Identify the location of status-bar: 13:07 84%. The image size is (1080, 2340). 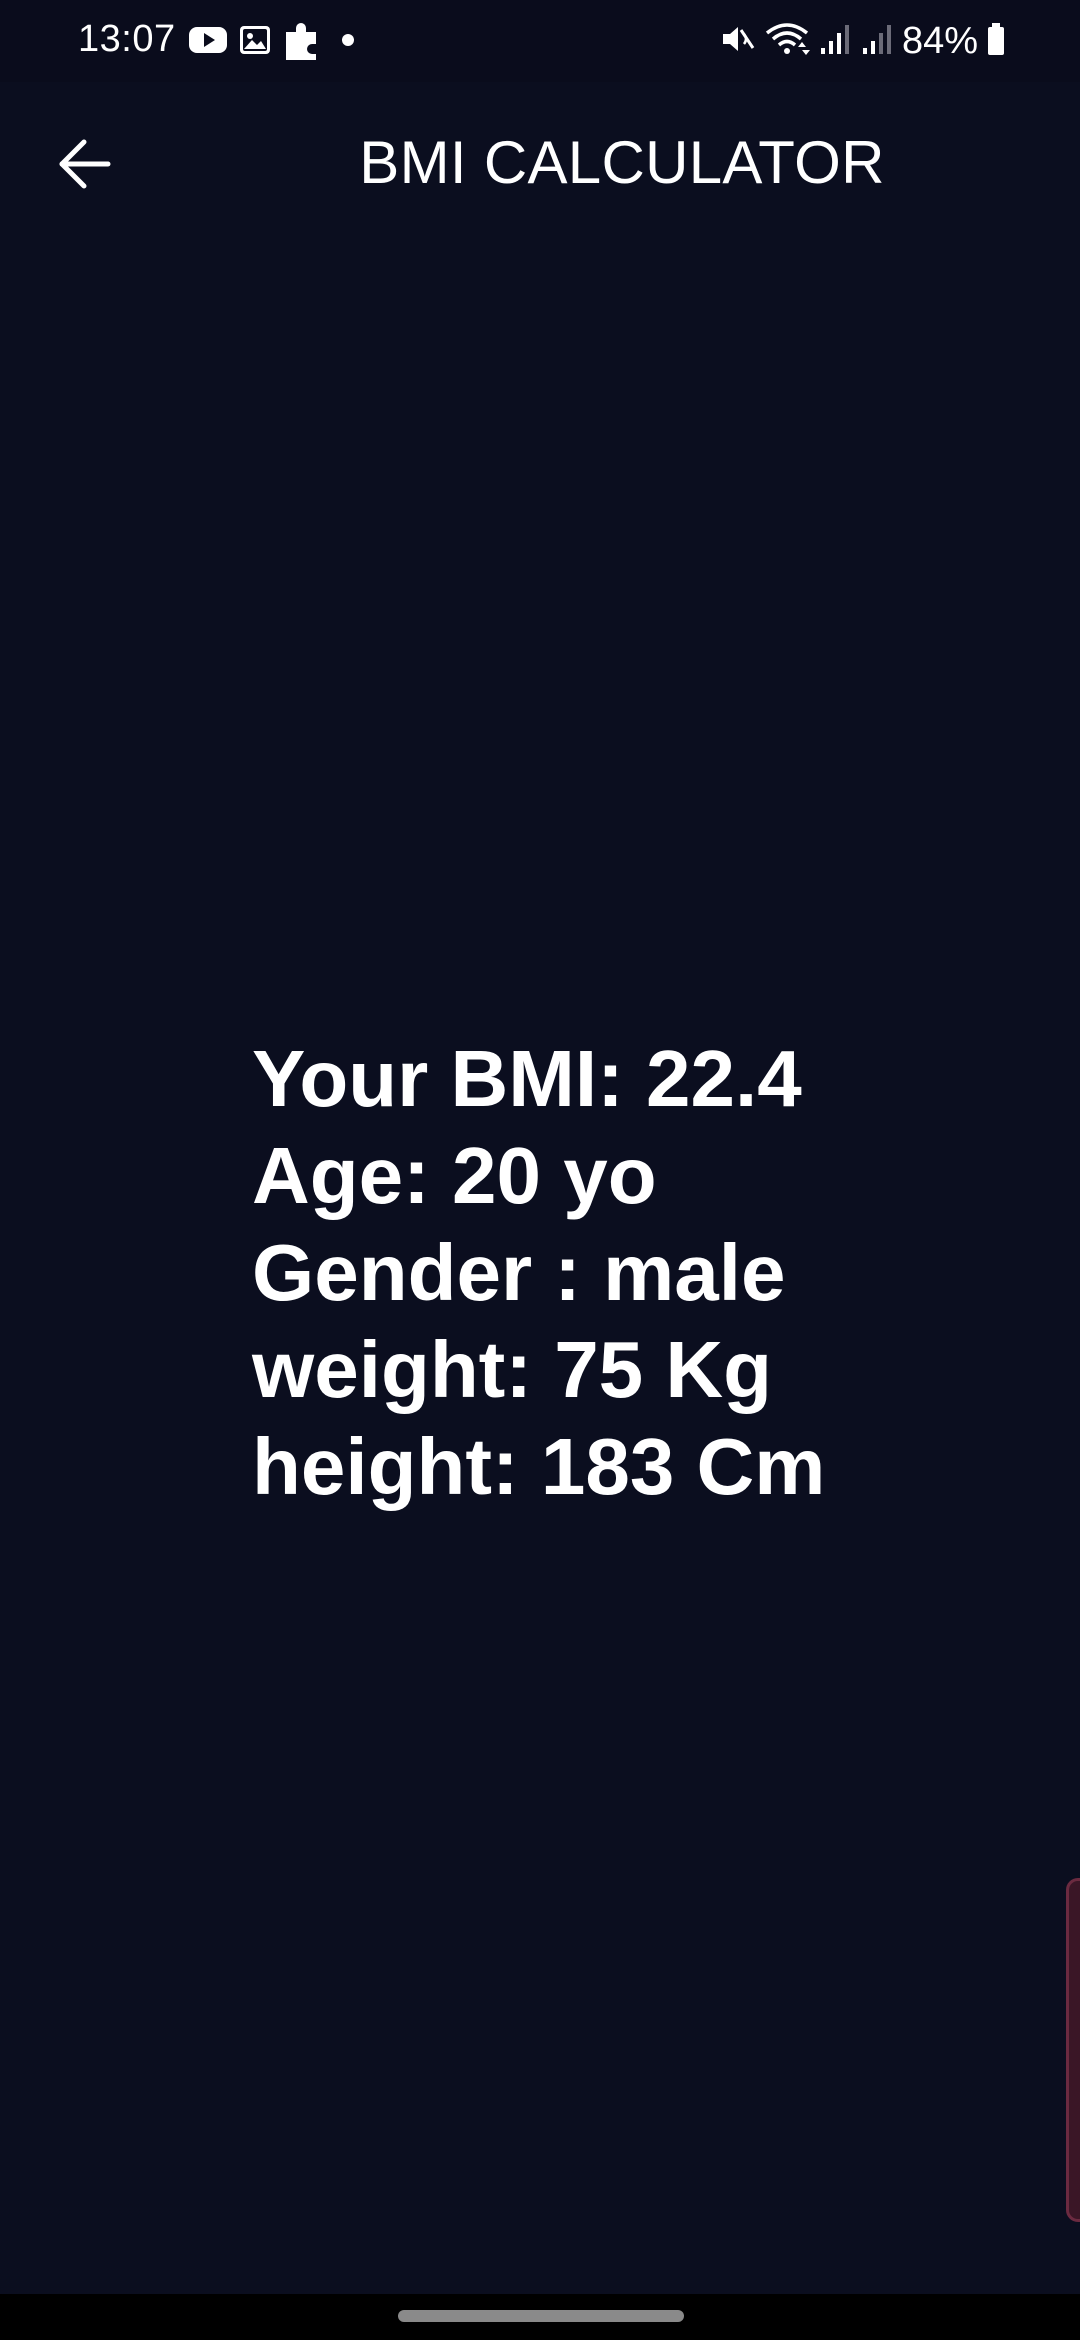
(540, 41).